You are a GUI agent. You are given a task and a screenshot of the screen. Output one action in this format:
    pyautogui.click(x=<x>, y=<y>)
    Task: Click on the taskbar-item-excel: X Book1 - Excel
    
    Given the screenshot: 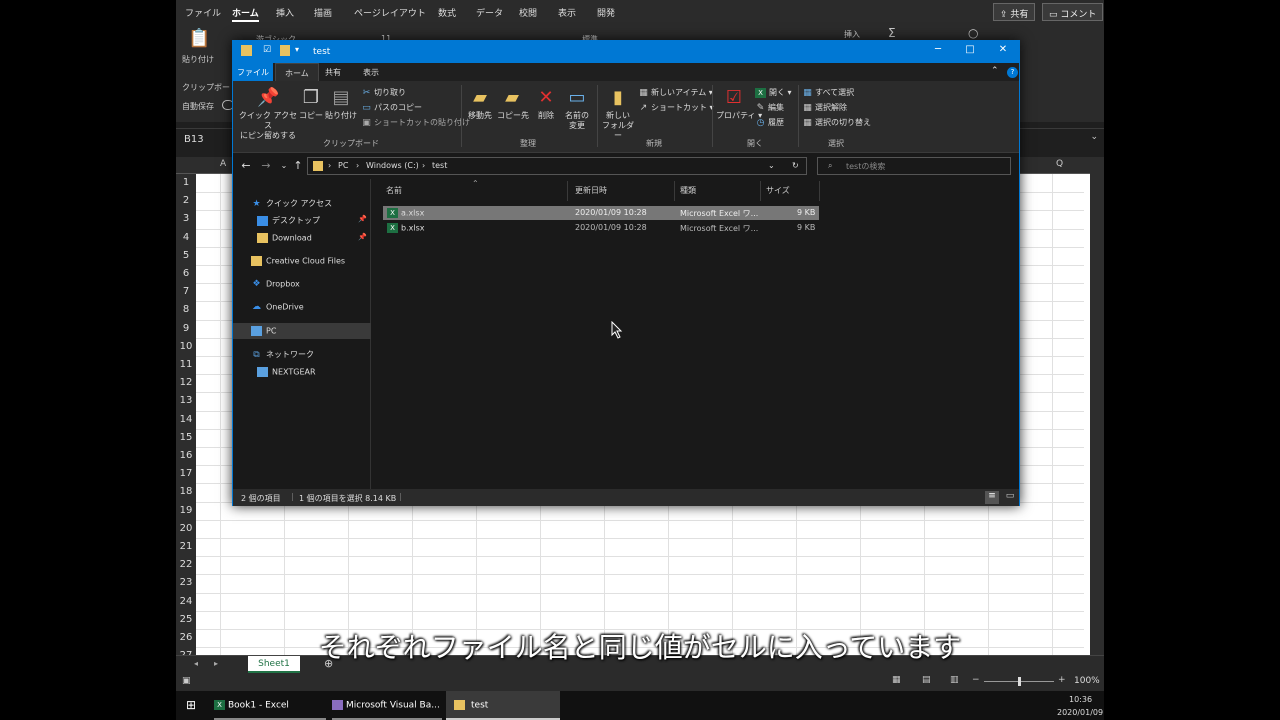 What is the action you would take?
    pyautogui.click(x=270, y=705)
    